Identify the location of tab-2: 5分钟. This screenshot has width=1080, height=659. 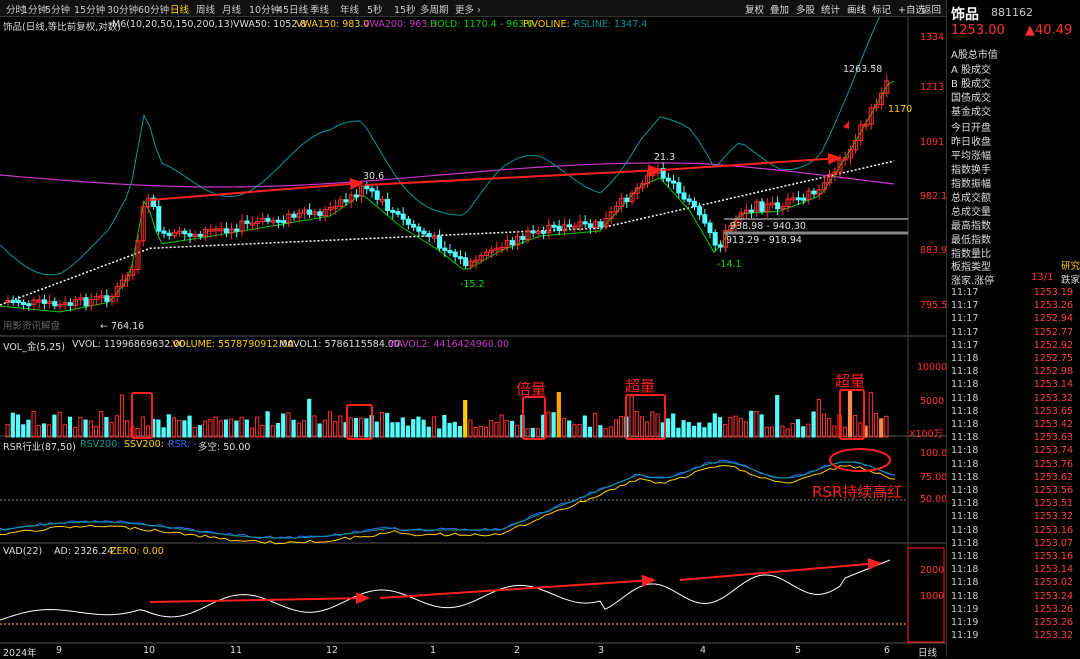
(57, 9).